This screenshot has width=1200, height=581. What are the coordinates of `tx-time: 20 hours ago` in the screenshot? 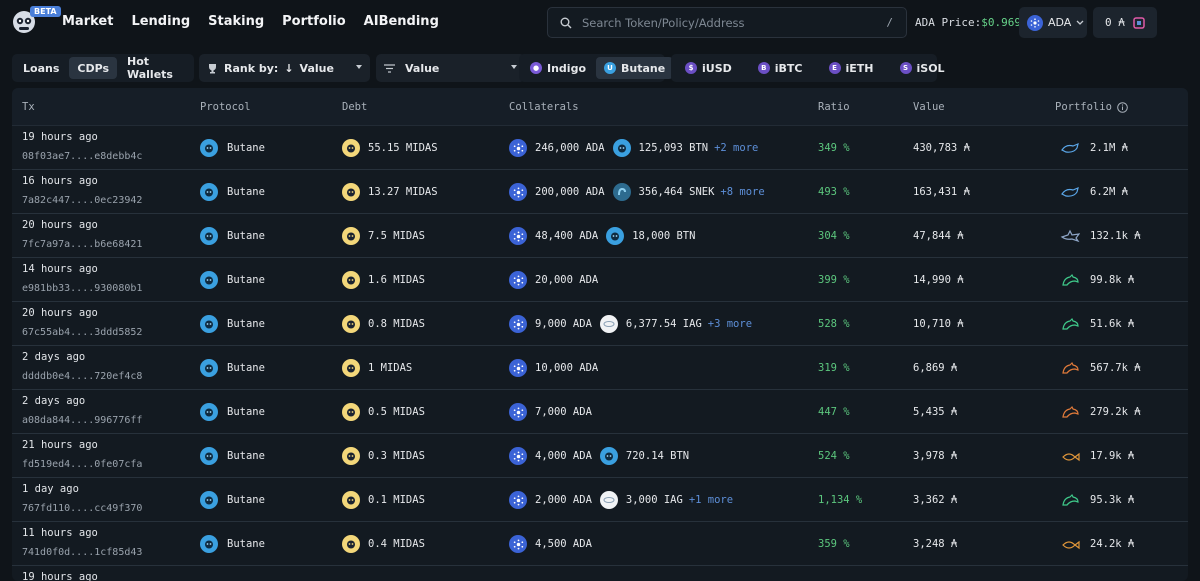 It's located at (60, 313).